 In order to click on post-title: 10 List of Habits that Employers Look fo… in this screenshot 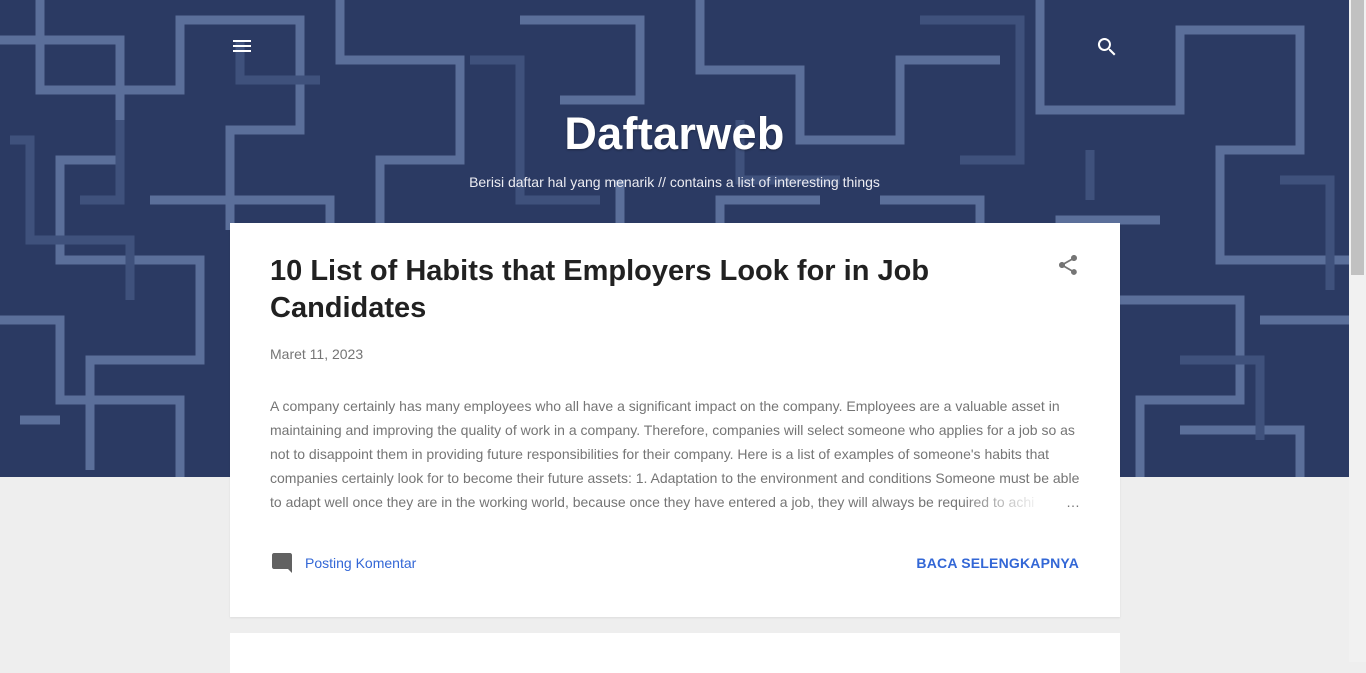, I will do `click(640, 290)`.